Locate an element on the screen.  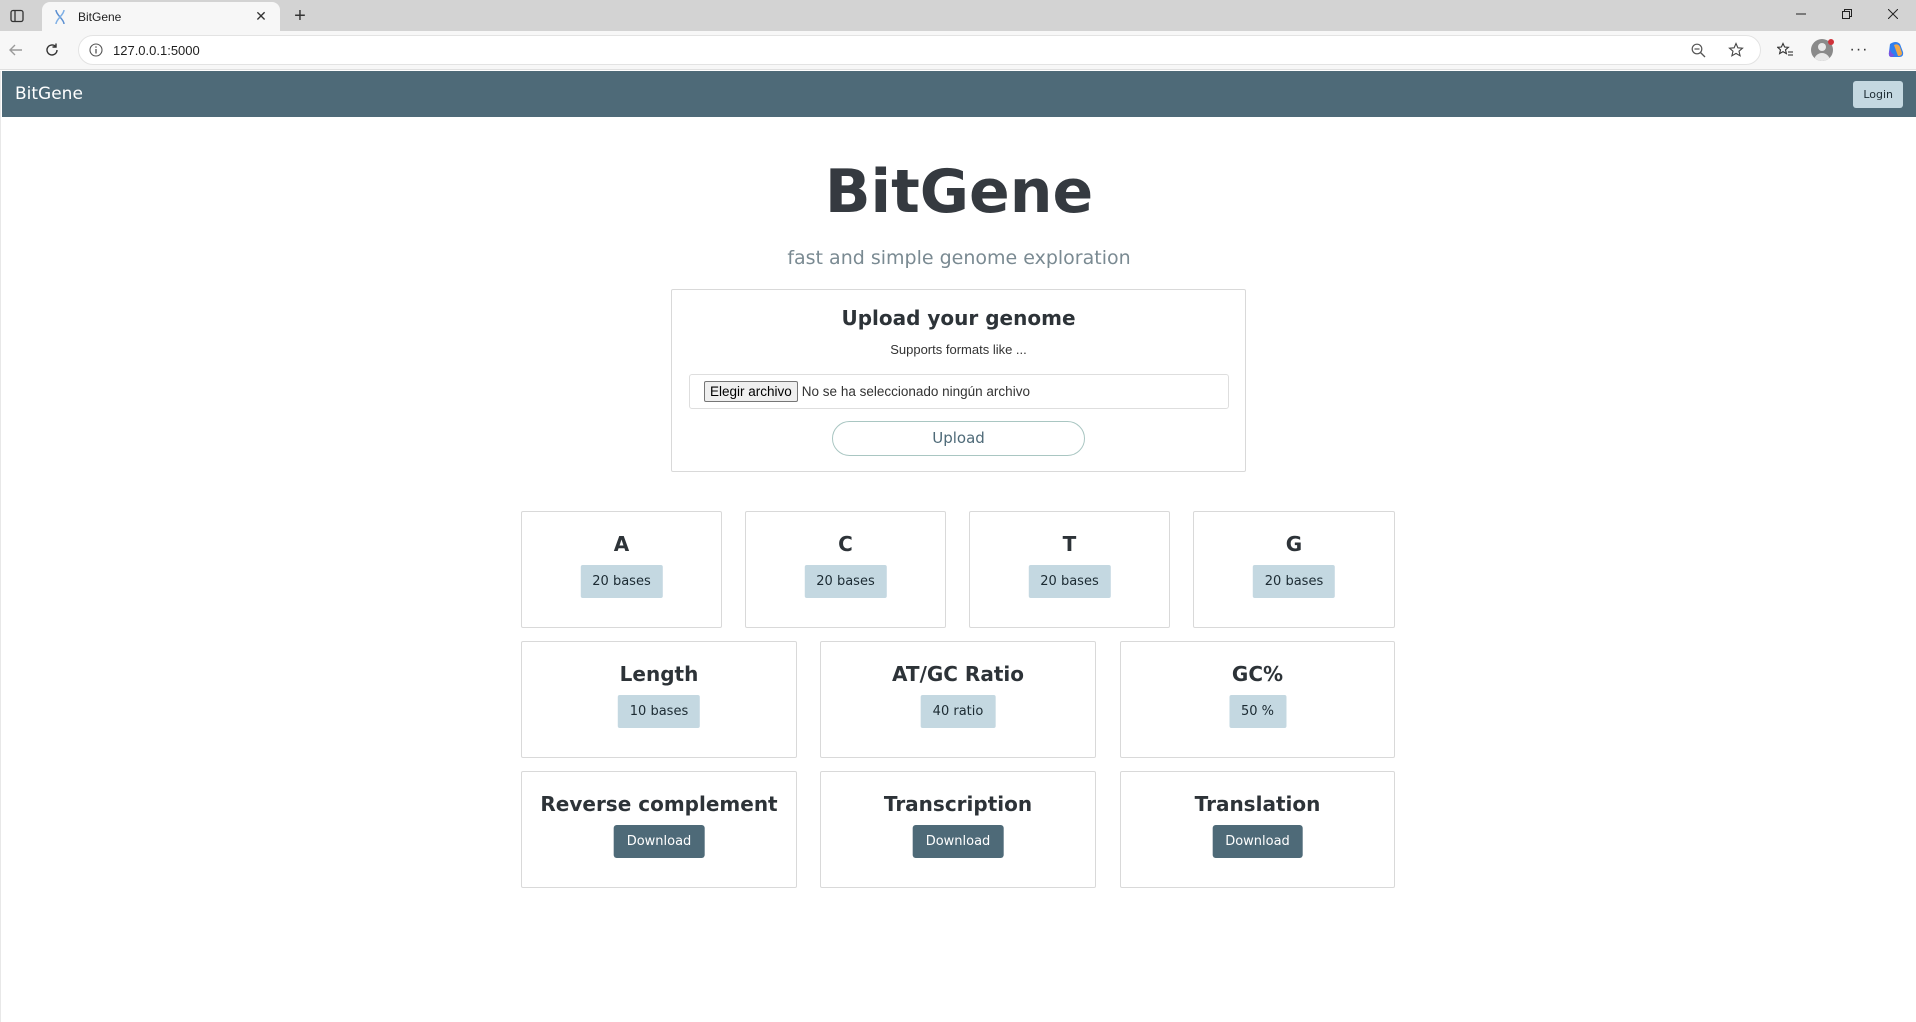
stat-card-atgc-ratio: AT/GC Ratio 40 ratio is located at coordinates (958, 699).